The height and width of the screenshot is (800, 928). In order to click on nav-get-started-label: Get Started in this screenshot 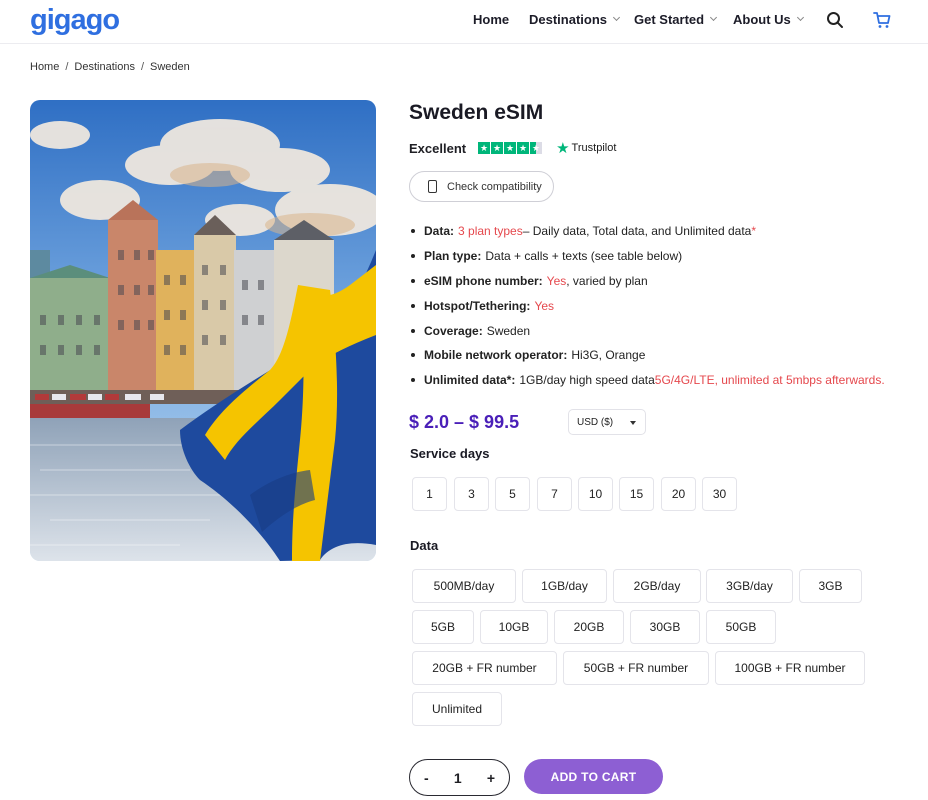, I will do `click(669, 19)`.